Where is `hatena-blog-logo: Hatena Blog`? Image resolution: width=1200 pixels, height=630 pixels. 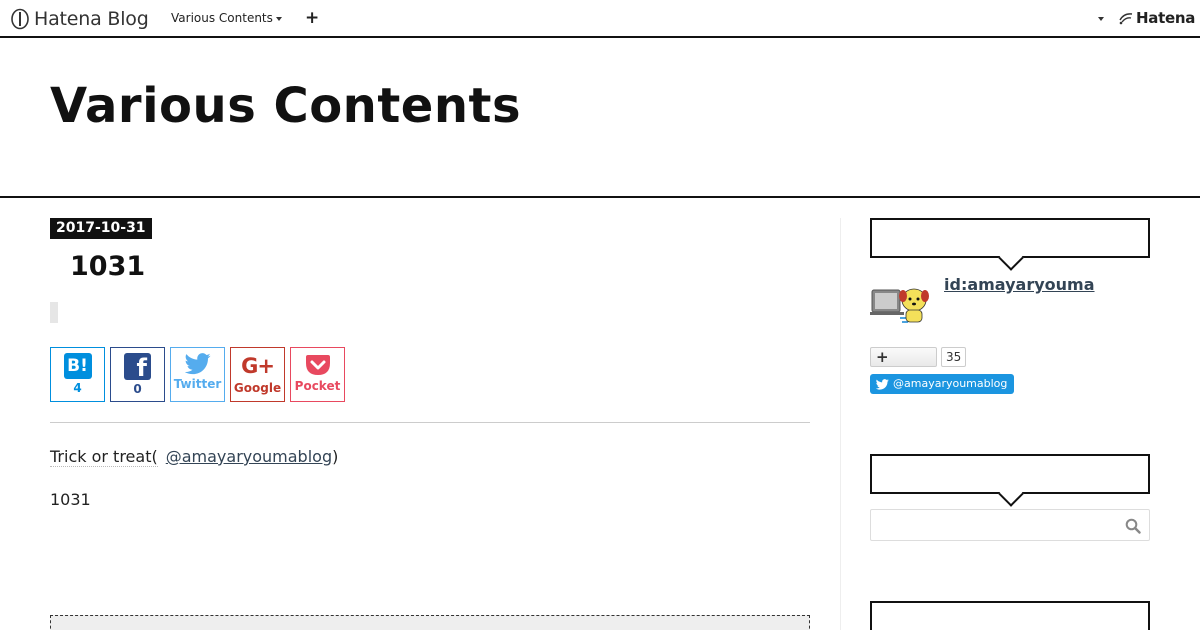
hatena-blog-logo: Hatena Blog is located at coordinates (79, 19).